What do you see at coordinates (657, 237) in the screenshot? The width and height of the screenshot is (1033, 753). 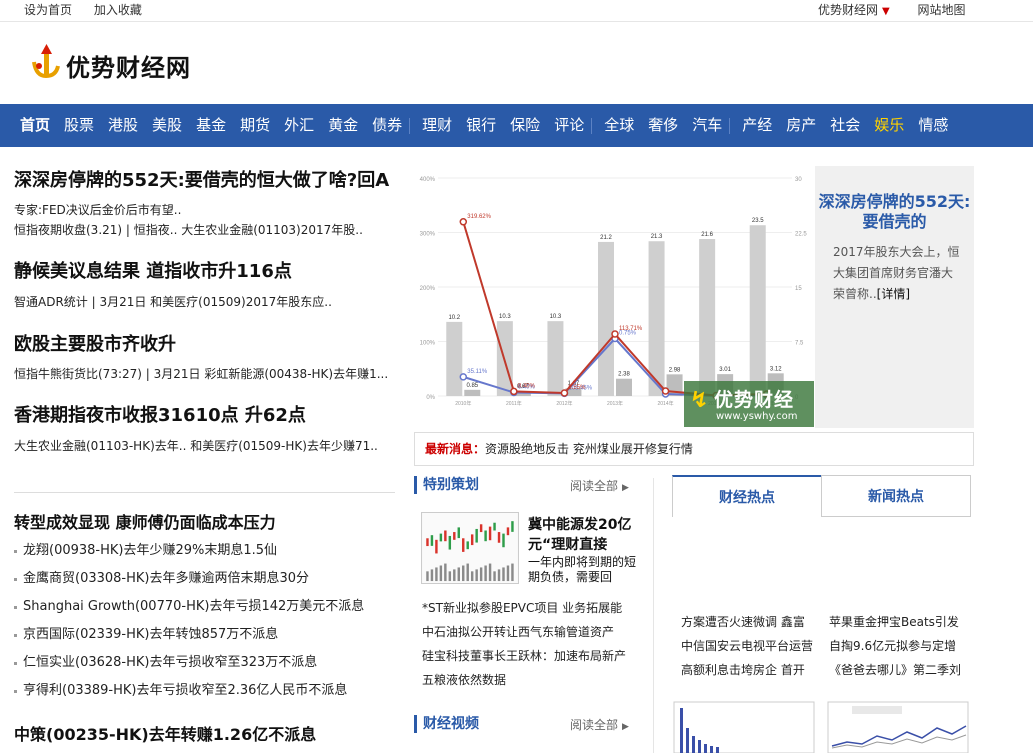 I see `bar-label: 21.3` at bounding box center [657, 237].